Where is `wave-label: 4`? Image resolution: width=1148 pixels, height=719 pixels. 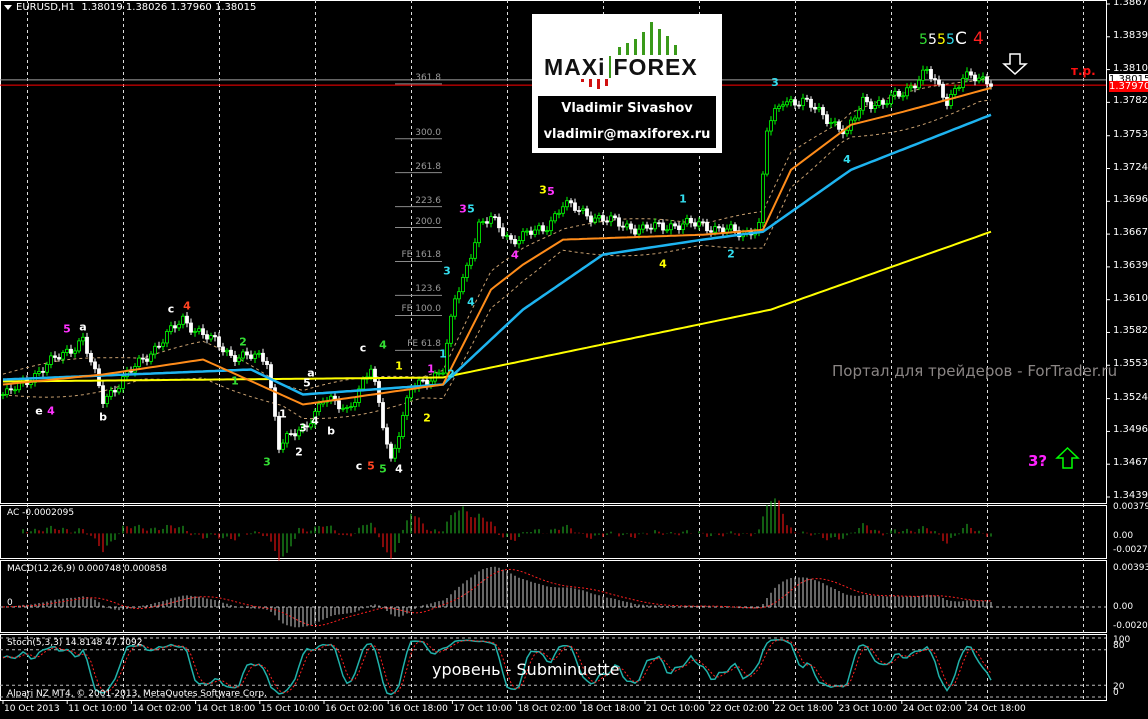 wave-label: 4 is located at coordinates (399, 468).